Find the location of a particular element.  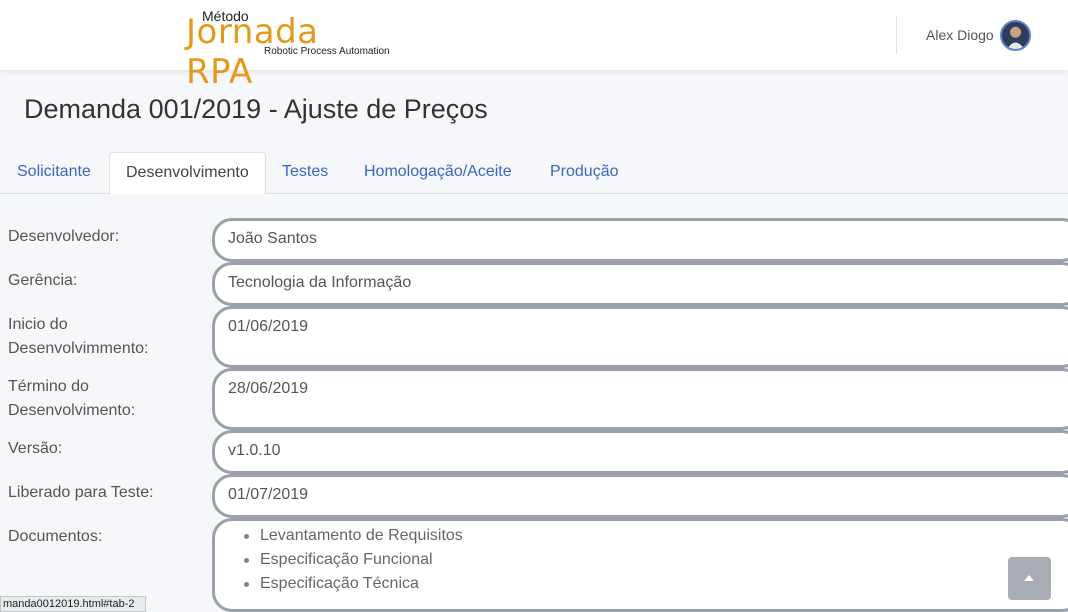

label-documentos: Documentos: is located at coordinates (55, 536).